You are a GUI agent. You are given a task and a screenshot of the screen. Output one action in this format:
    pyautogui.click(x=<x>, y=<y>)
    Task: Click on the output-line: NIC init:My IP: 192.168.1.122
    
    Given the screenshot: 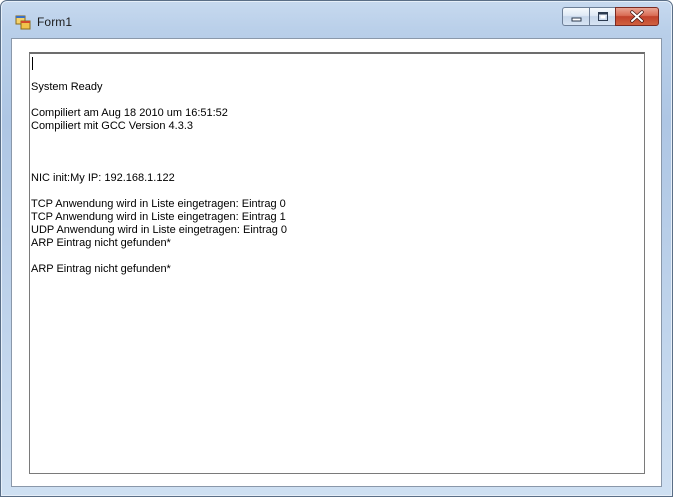 What is the action you would take?
    pyautogui.click(x=103, y=178)
    